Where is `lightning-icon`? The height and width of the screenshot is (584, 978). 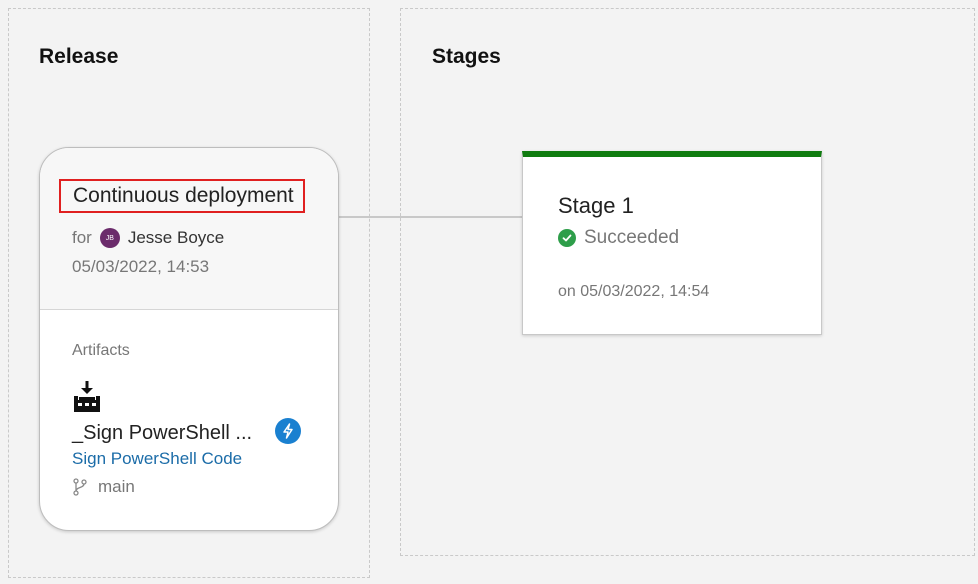
lightning-icon is located at coordinates (288, 431).